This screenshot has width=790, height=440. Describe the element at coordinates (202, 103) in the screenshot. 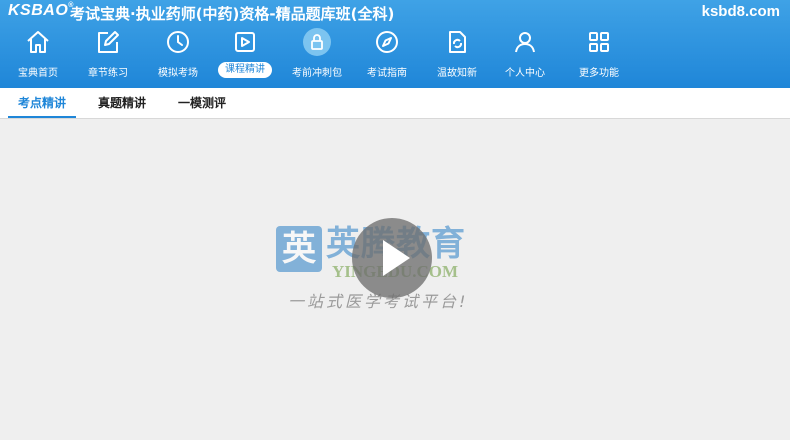

I see `tab-mock-assessment: 一模测评` at that location.